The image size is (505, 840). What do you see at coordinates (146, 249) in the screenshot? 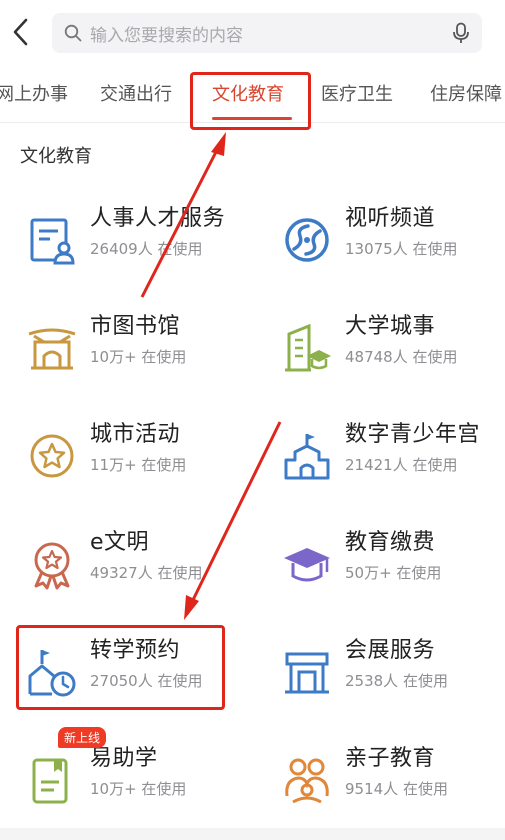
I see `usage-count: 26409人 在使用` at bounding box center [146, 249].